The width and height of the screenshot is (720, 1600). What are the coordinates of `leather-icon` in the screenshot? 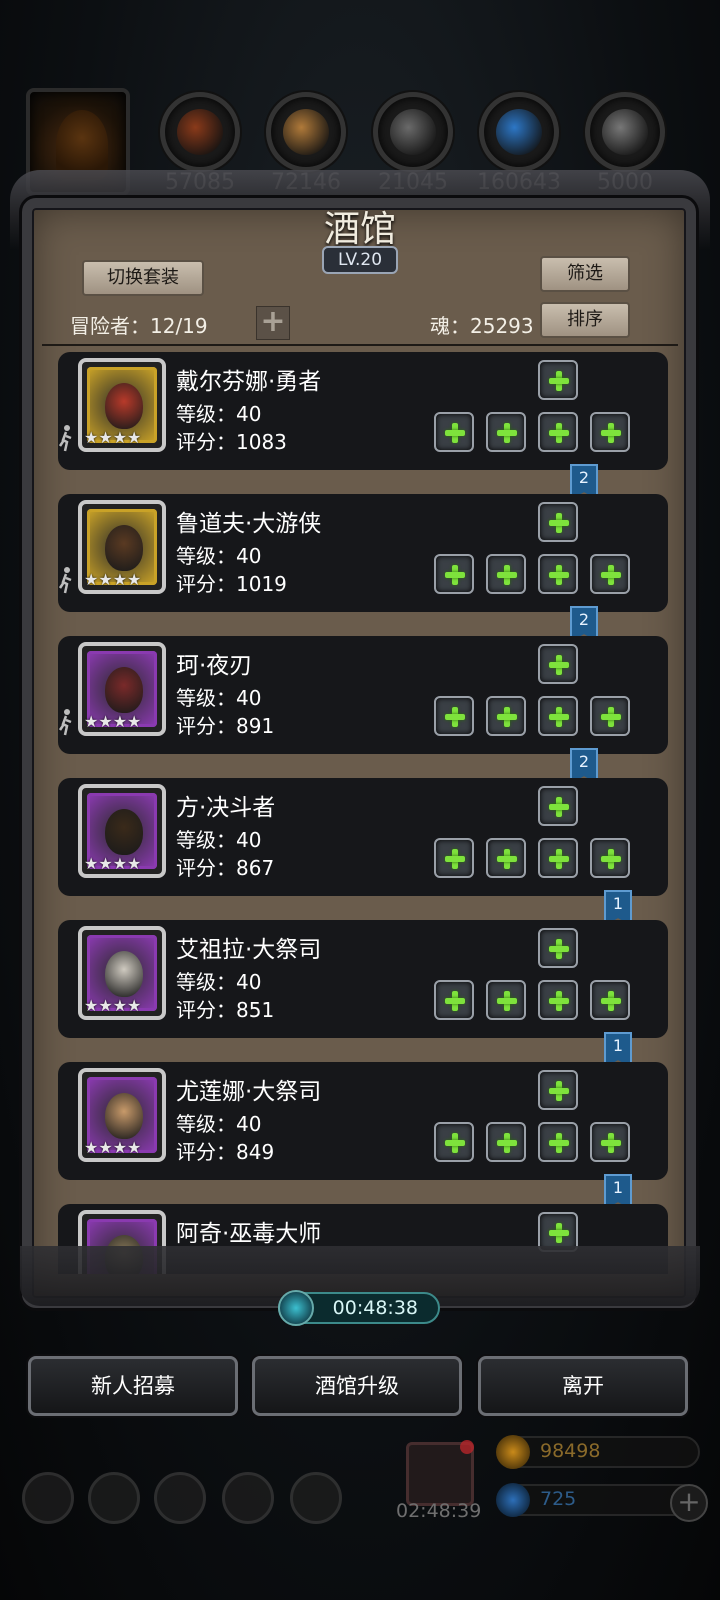 It's located at (200, 132).